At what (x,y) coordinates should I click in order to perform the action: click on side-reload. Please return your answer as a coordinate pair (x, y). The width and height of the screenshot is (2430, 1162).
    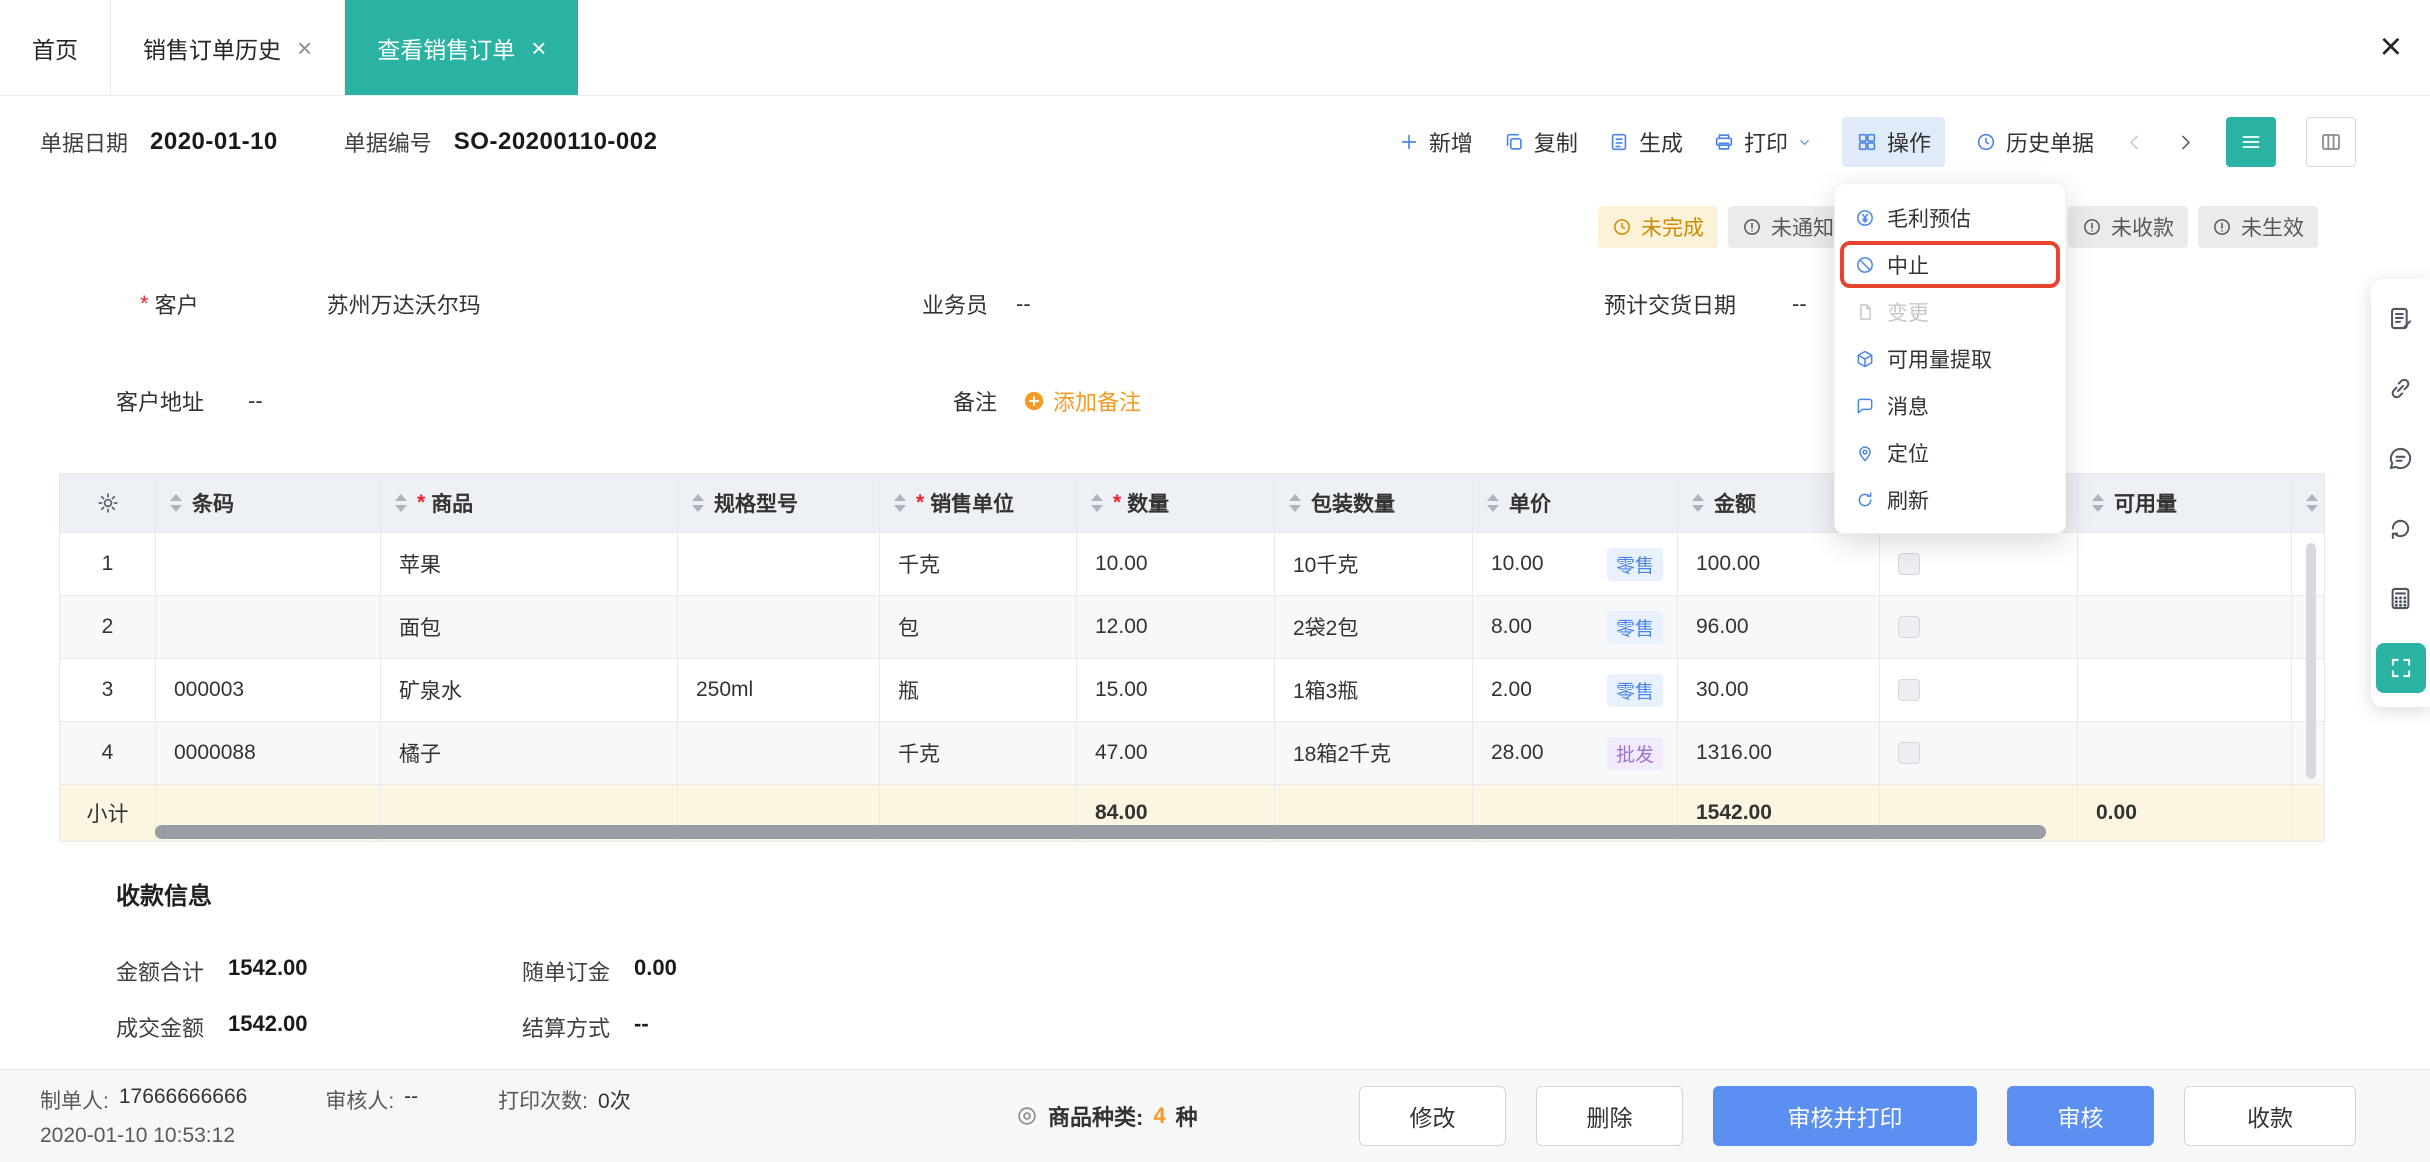
    Looking at the image, I should click on (2400, 528).